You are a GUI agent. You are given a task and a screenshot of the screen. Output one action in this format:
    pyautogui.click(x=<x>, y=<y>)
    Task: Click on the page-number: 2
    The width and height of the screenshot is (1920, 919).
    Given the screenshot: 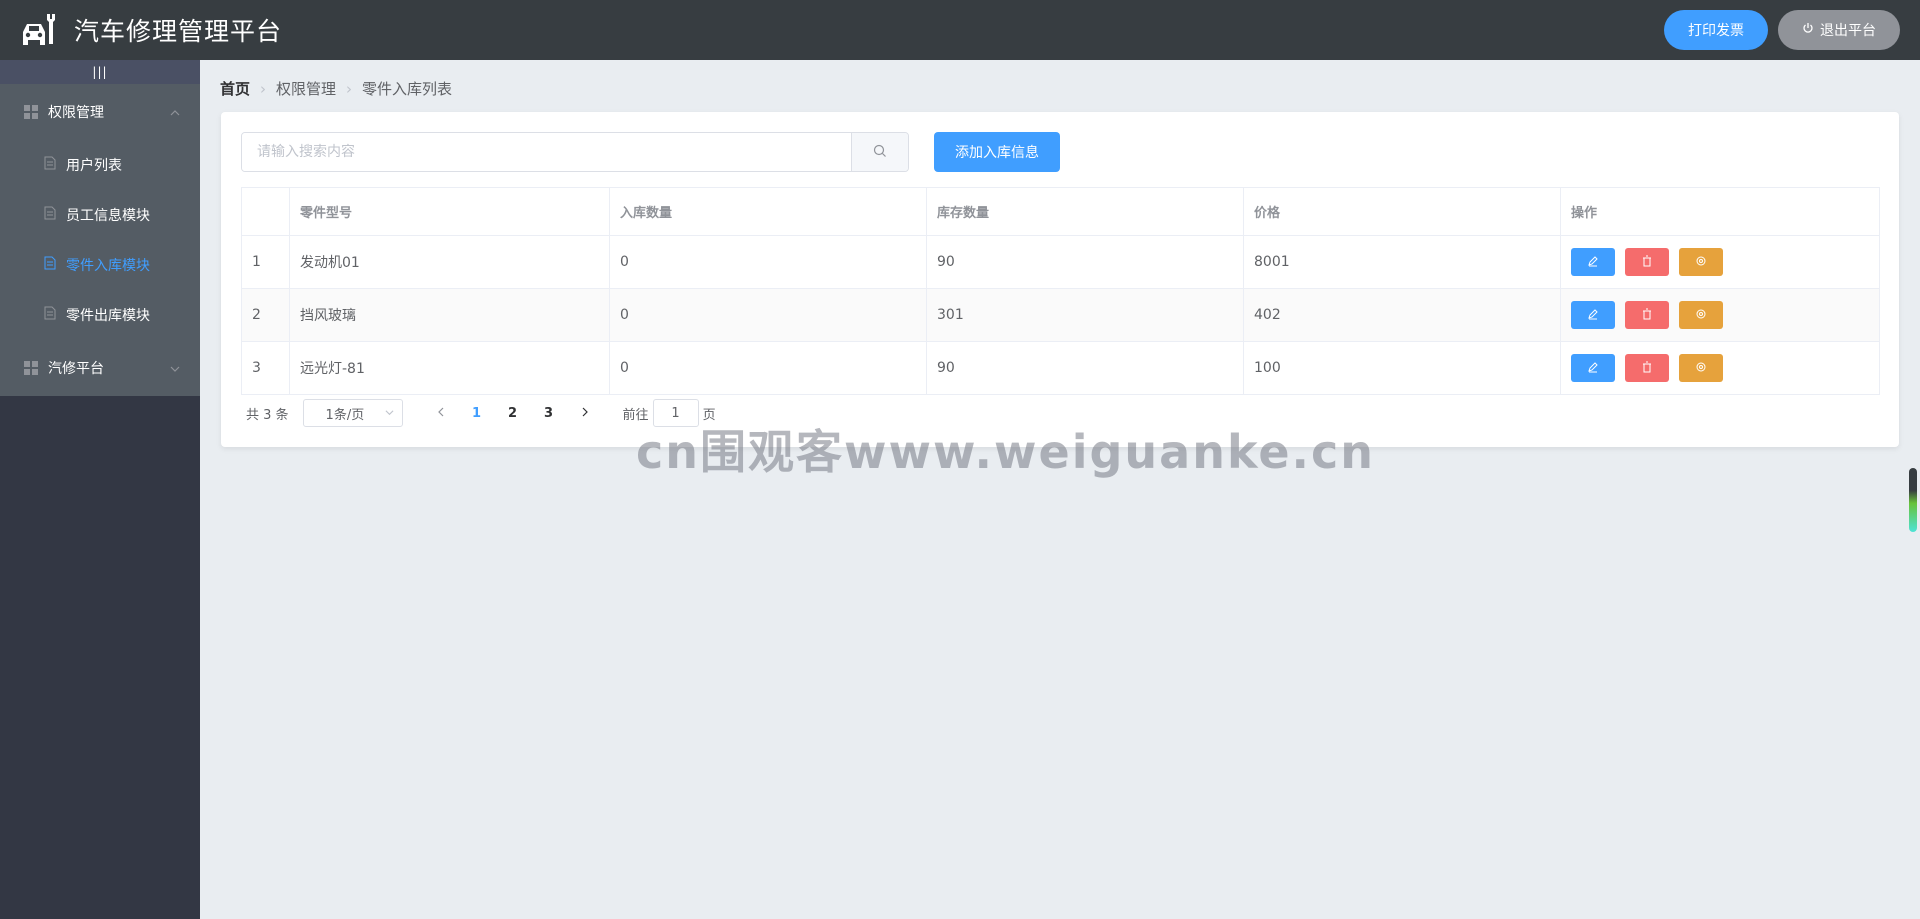 What is the action you would take?
    pyautogui.click(x=513, y=413)
    